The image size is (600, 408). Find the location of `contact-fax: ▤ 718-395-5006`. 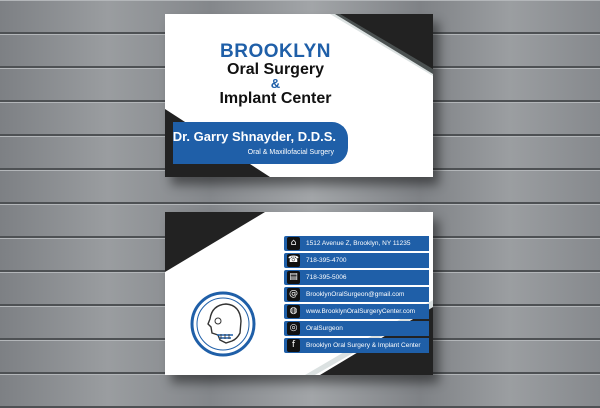

contact-fax: ▤ 718-395-5006 is located at coordinates (356, 277).